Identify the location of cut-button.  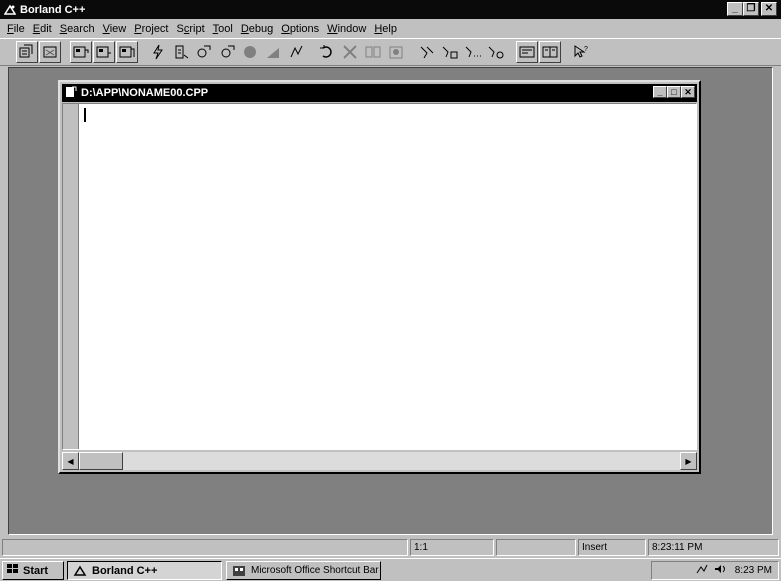
(350, 52).